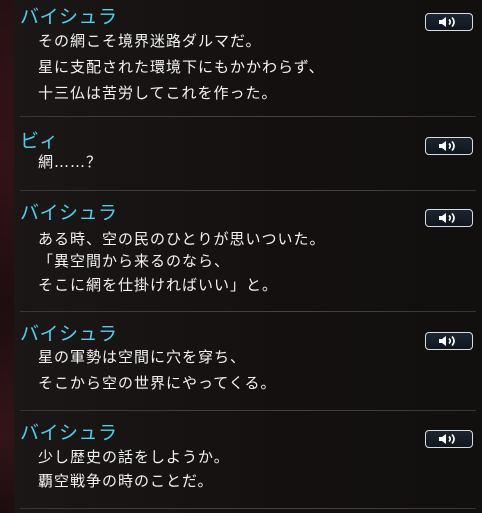  What do you see at coordinates (134, 261) in the screenshot?
I see `dialogue-line: 「異空間から来るのなら、` at bounding box center [134, 261].